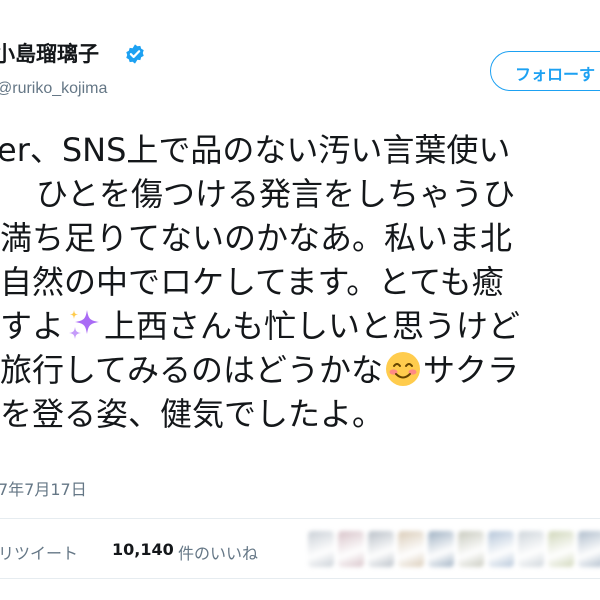 The image size is (600, 600). I want to click on tweet-line: ひとを傷つける発言をしちゃうひ, so click(276, 194).